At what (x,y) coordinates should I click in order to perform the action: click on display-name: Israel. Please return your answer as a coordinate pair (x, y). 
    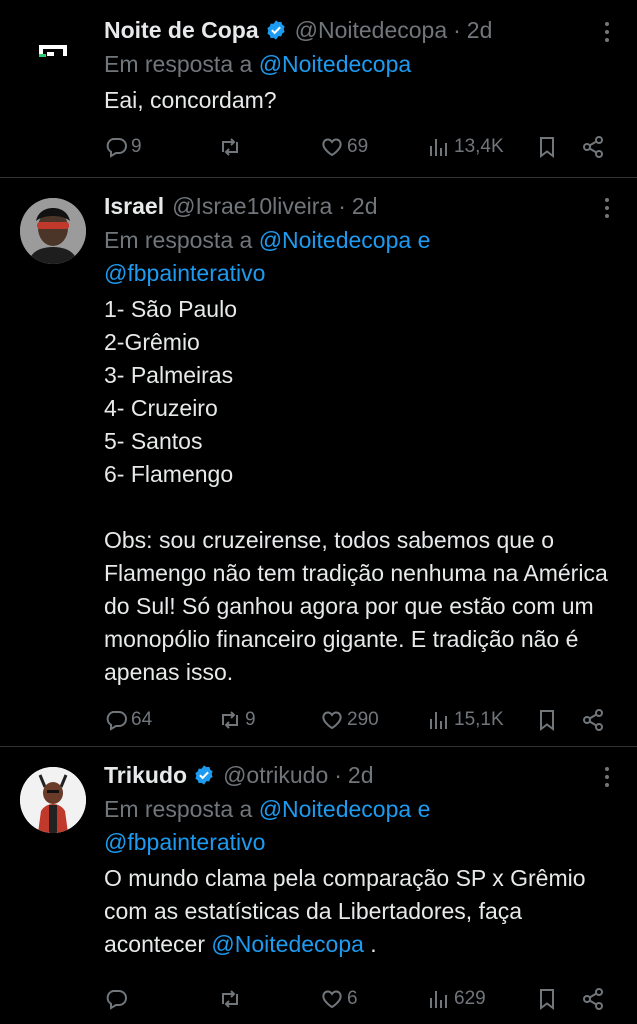
    Looking at the image, I should click on (134, 206).